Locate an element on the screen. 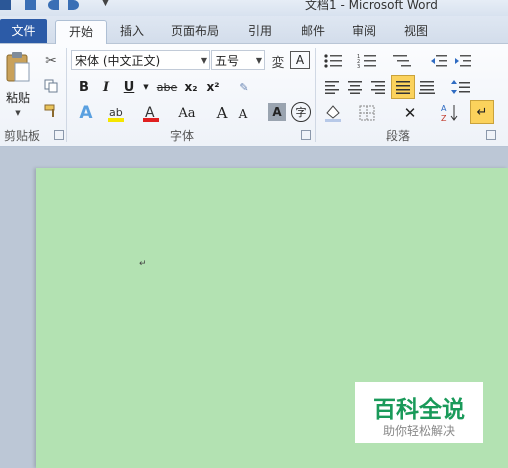 Image resolution: width=508 pixels, height=468 pixels. ribbon-tabs: 文件 开始 插入 页面布局 引用 邮件 审阅 视图 is located at coordinates (254, 30).